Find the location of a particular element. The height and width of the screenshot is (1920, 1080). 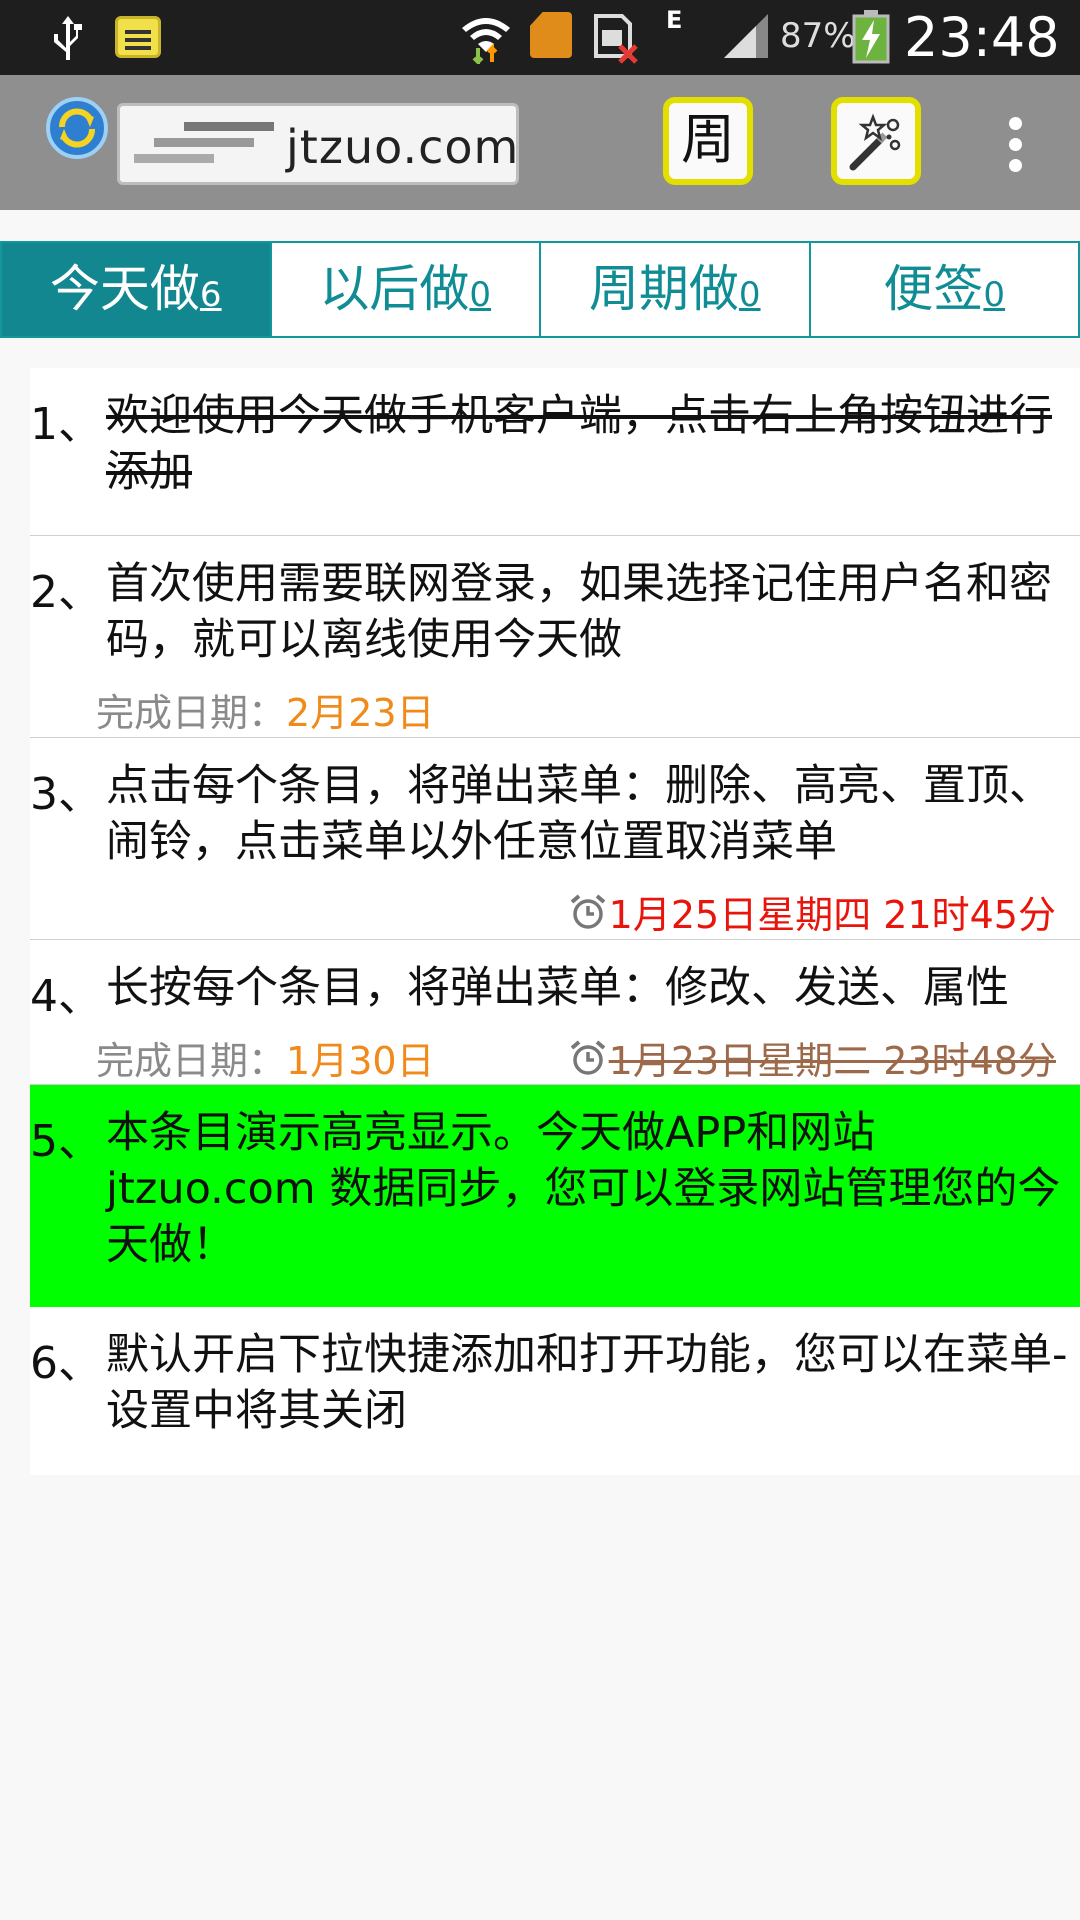

task-text: 点击每个条目，将弹出菜单：删除、高亮、置顶、闹铃，点击菜单以外任意位置取消菜单 is located at coordinates (579, 814).